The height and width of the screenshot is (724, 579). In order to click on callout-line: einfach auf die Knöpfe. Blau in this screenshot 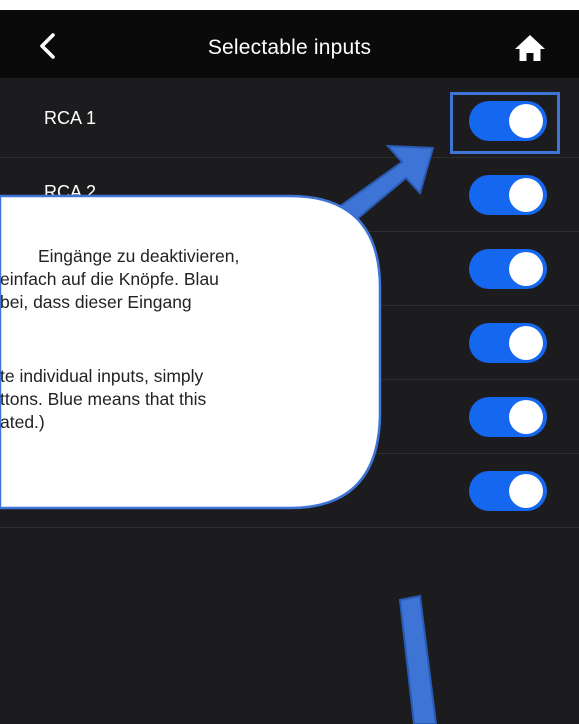, I will do `click(109, 279)`.